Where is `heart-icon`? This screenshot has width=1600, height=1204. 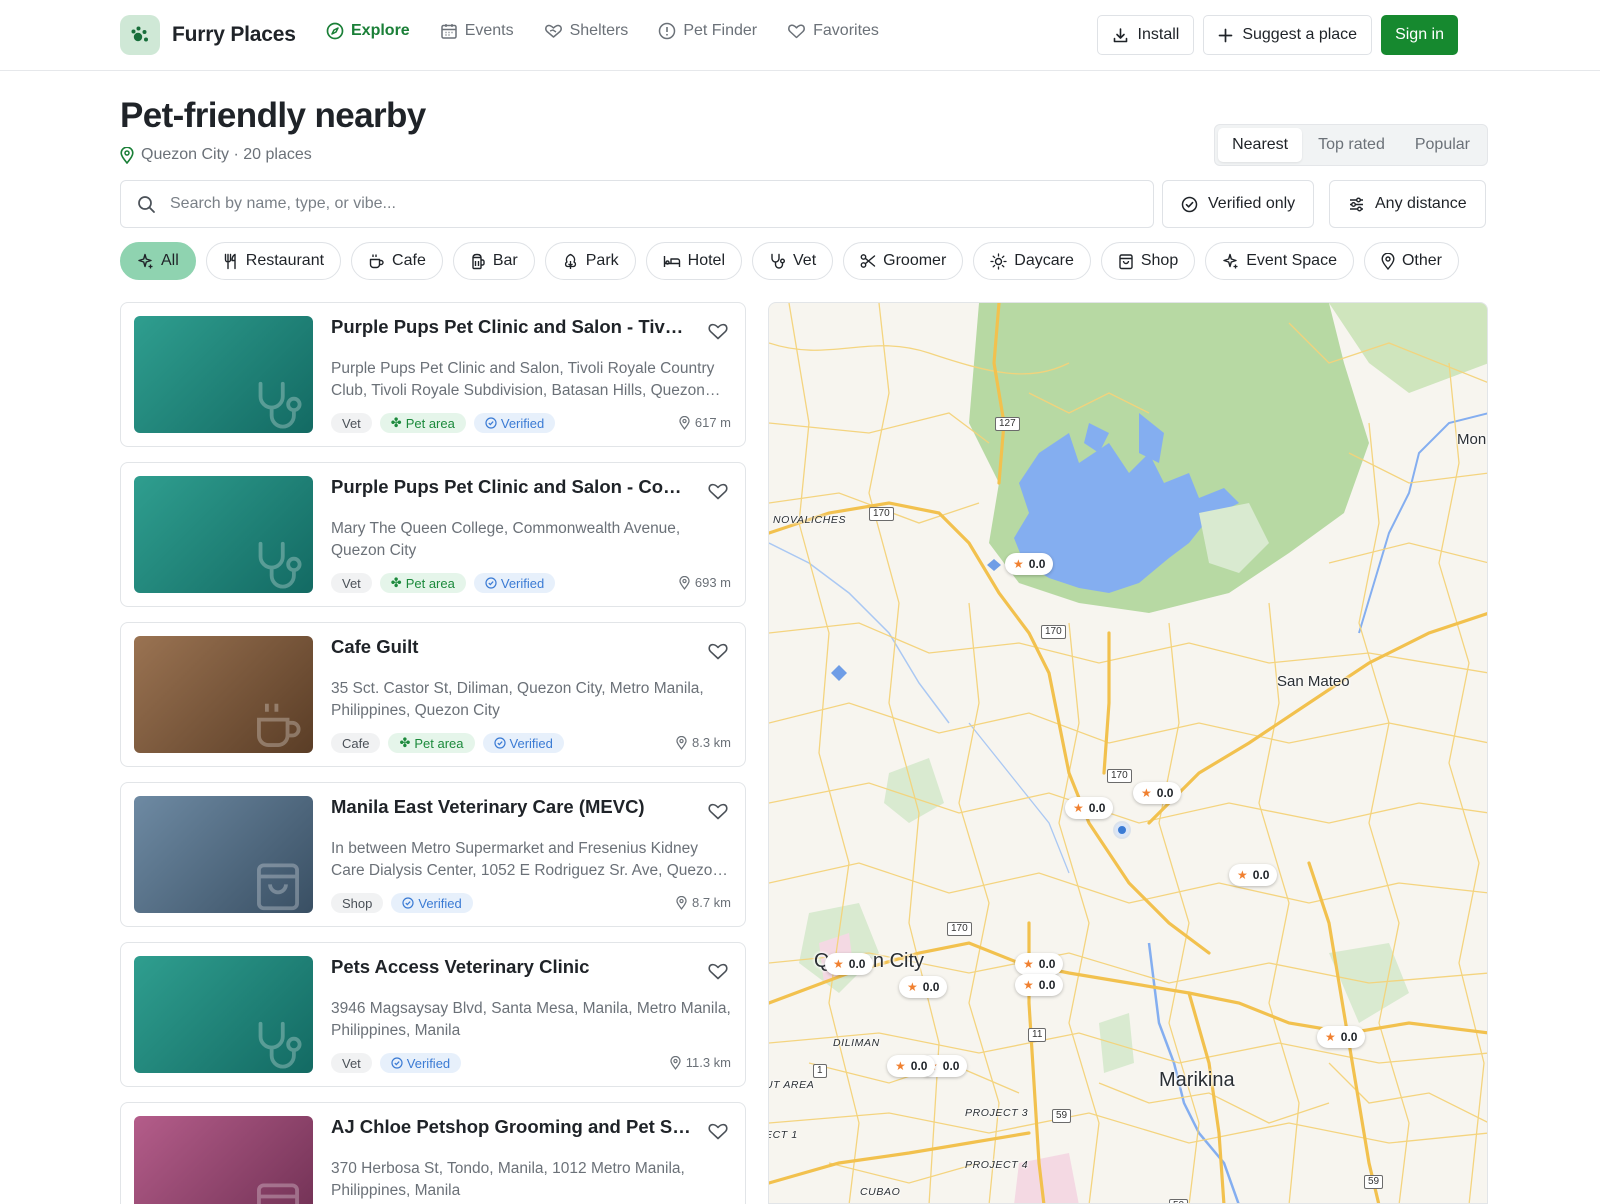 heart-icon is located at coordinates (796, 31).